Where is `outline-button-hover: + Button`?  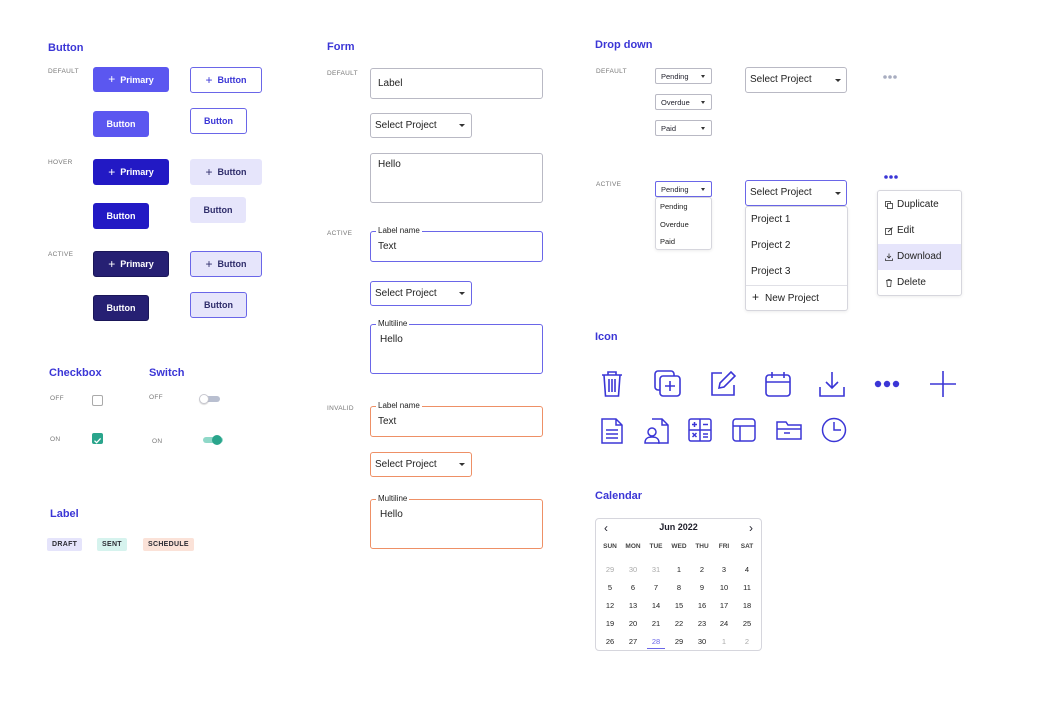
outline-button-hover: + Button is located at coordinates (226, 172).